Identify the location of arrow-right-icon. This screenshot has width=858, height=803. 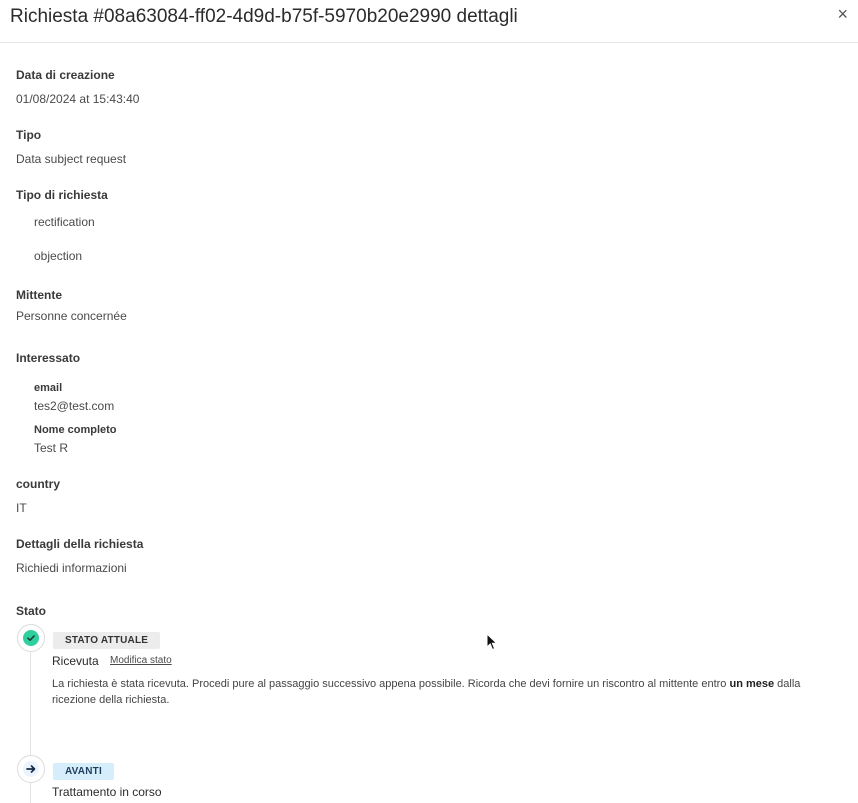
(31, 769).